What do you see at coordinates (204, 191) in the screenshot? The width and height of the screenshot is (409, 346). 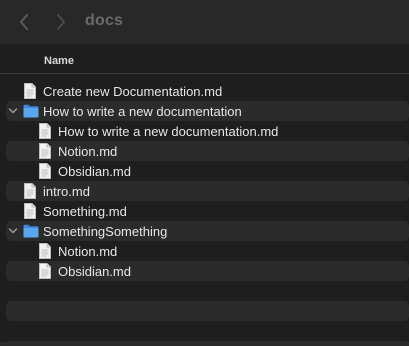 I see `file-row: intro.md` at bounding box center [204, 191].